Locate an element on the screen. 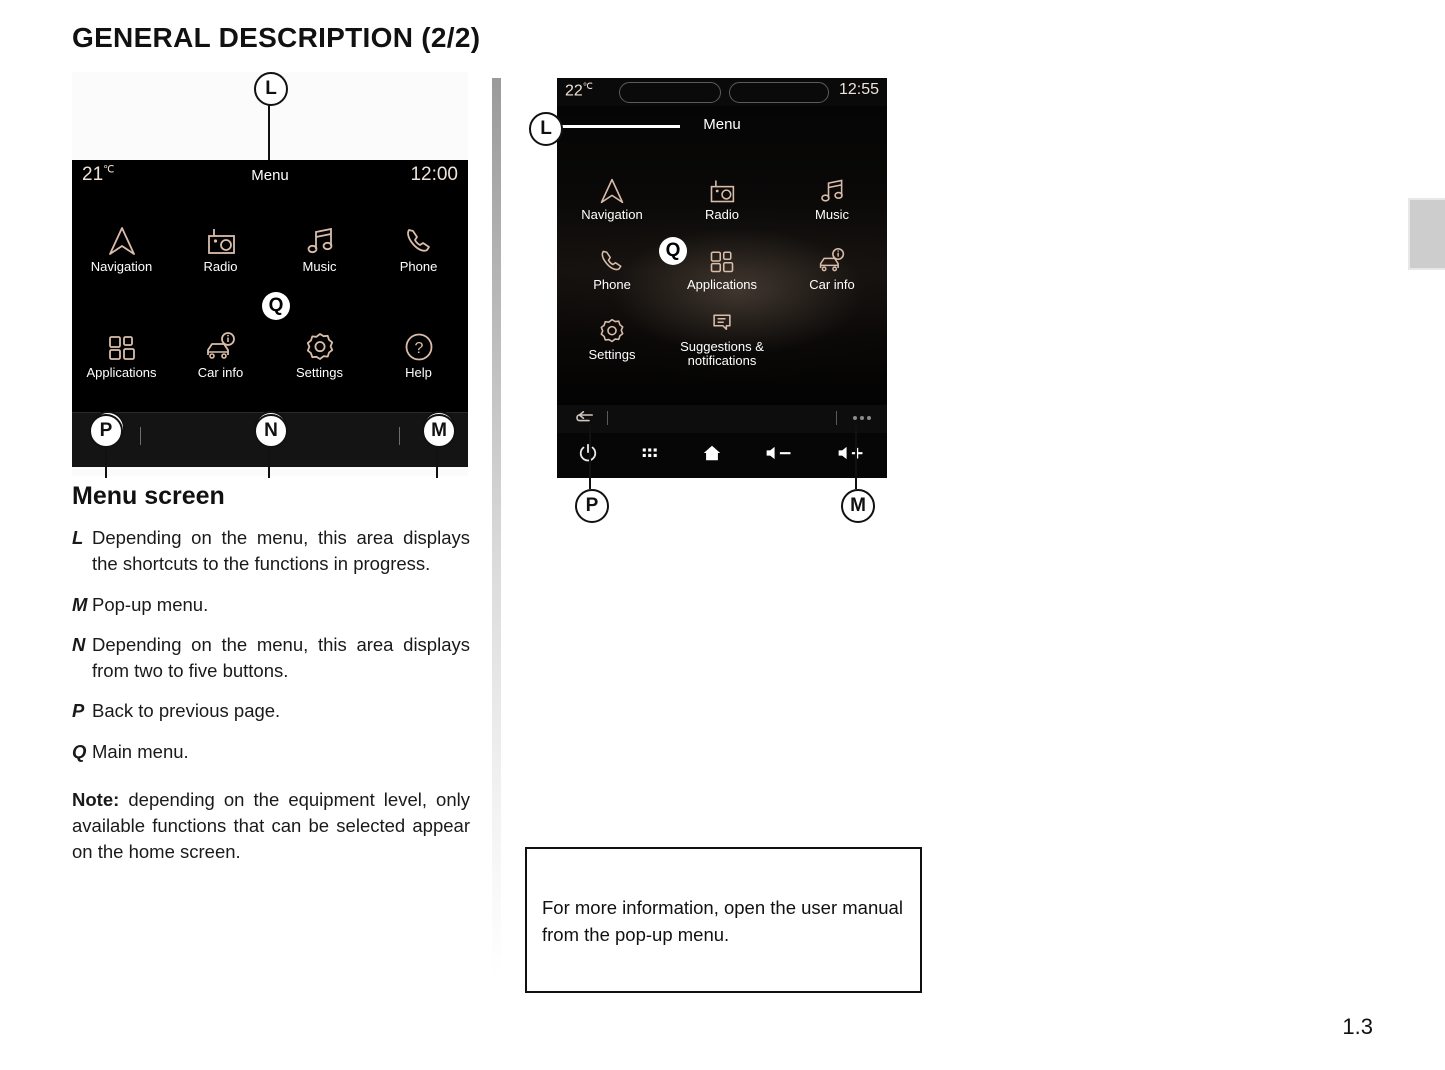 Image resolution: width=1445 pixels, height=1070 pixels. column-divider is located at coordinates (496, 528).